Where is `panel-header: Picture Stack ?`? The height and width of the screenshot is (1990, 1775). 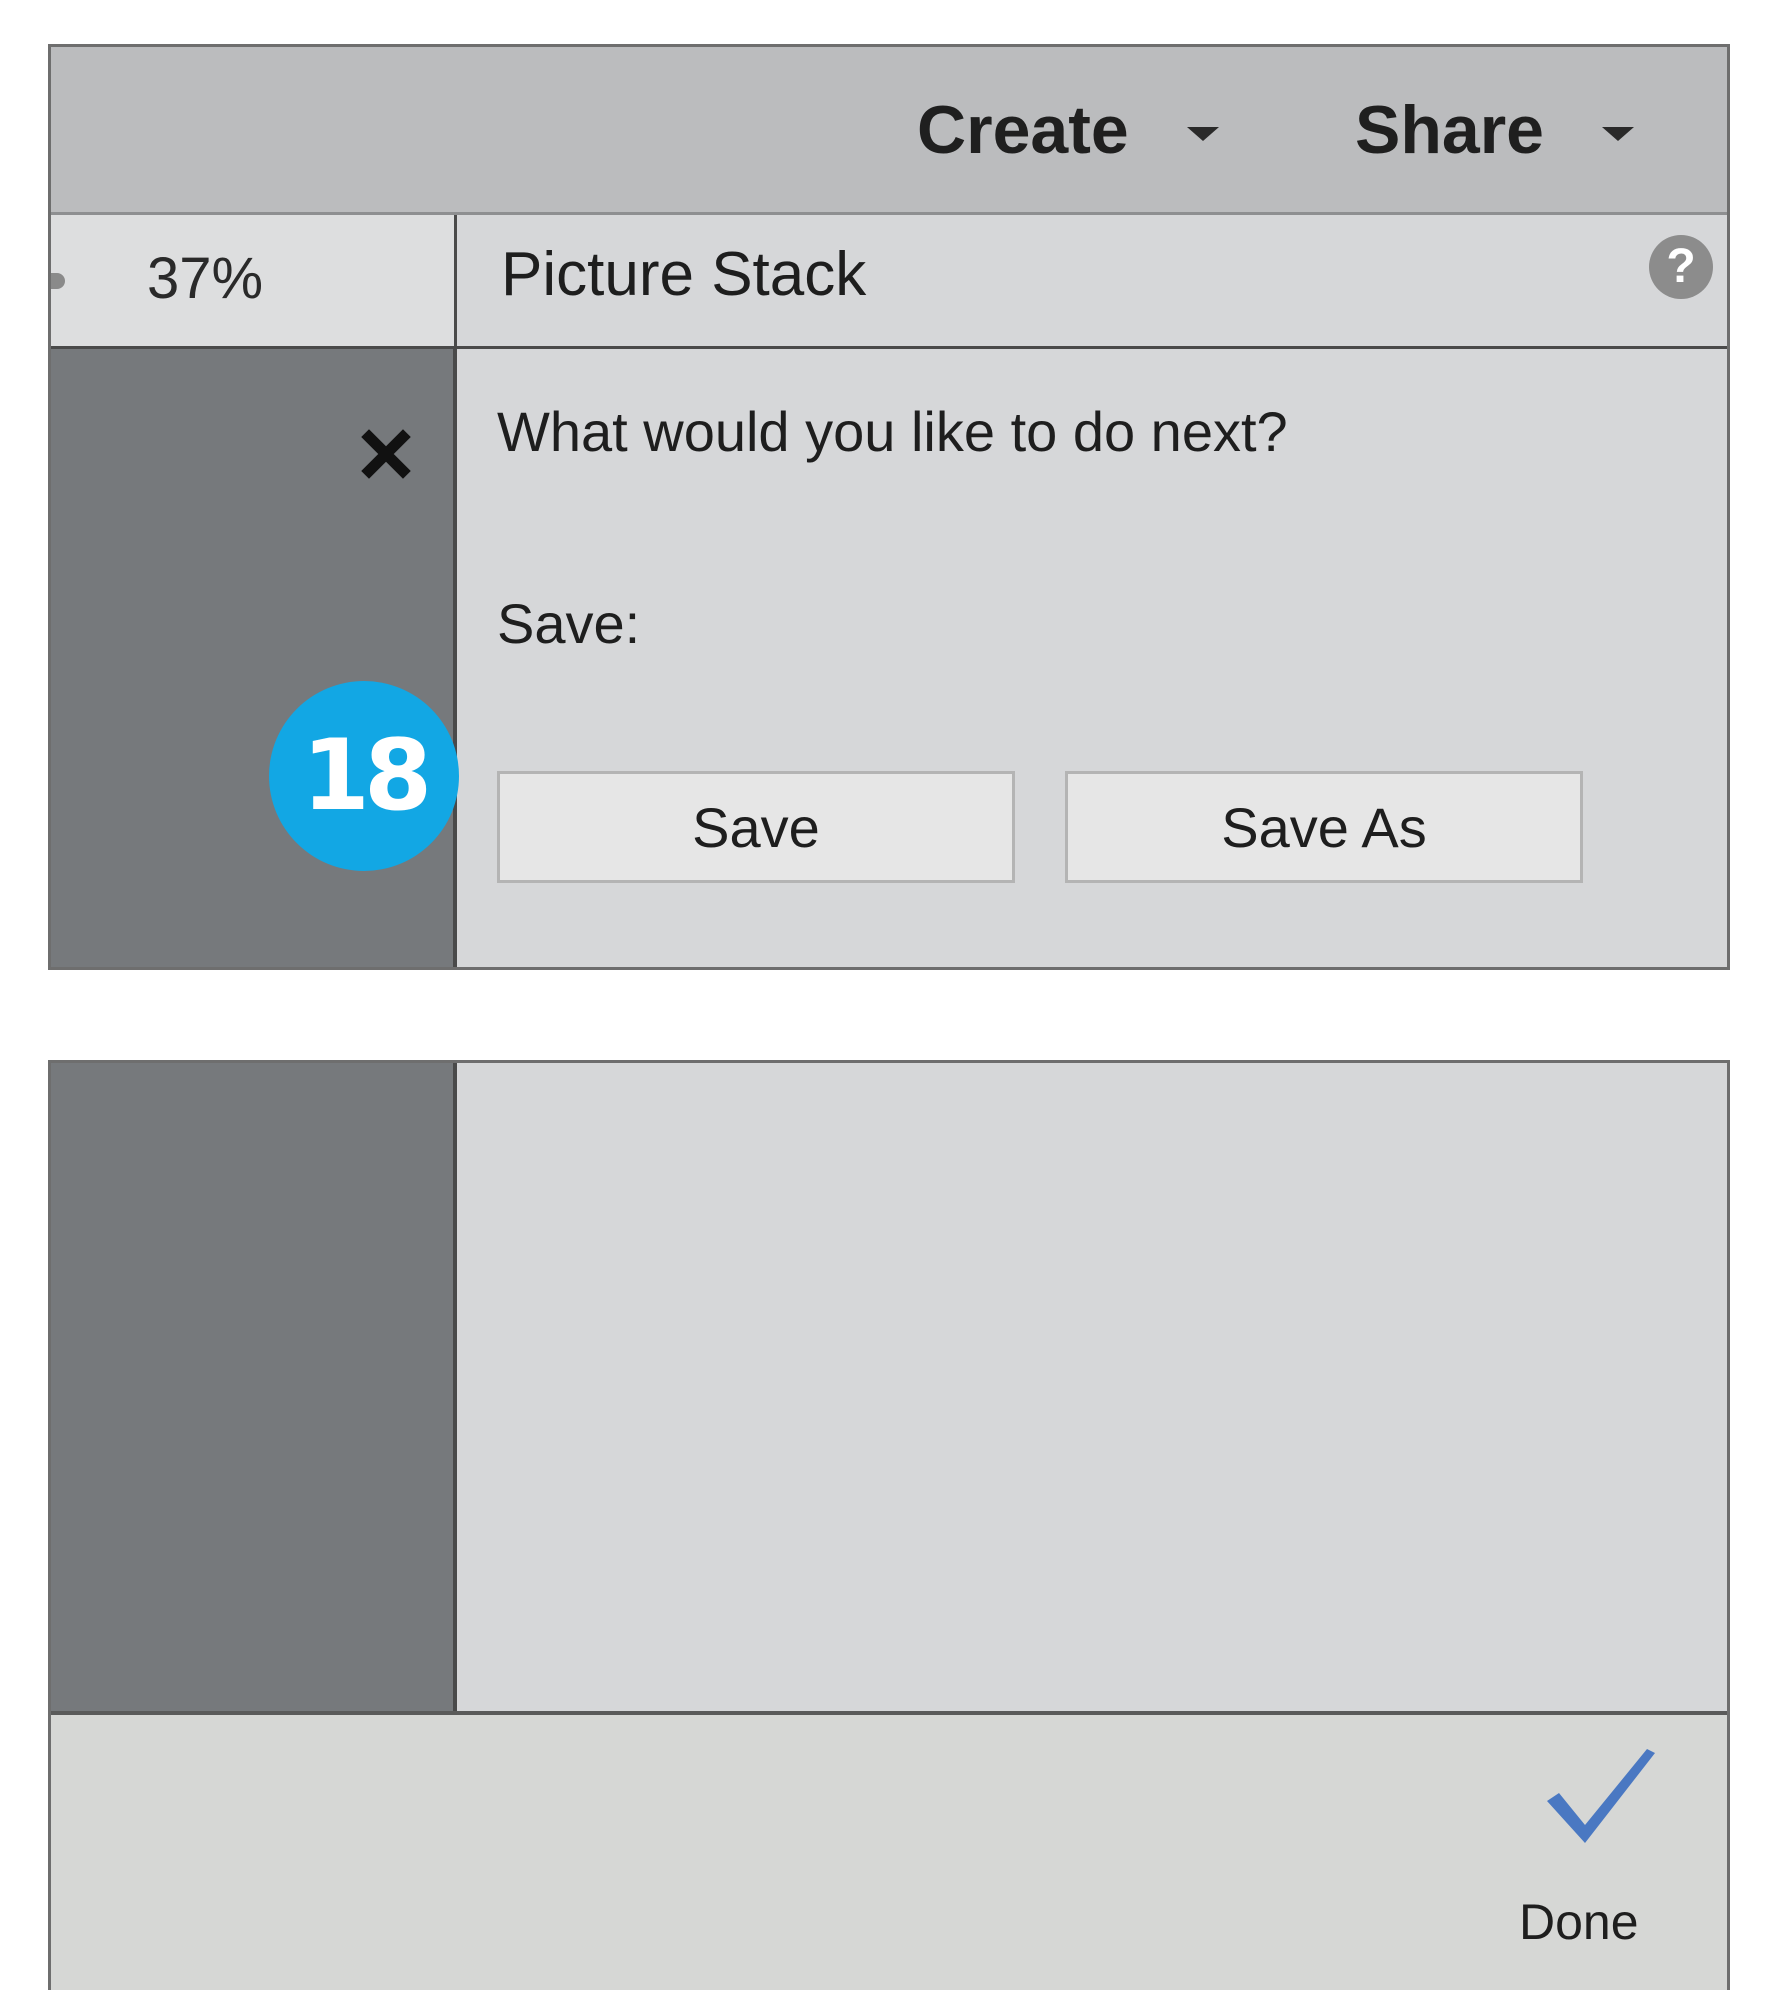 panel-header: Picture Stack ? is located at coordinates (1092, 282).